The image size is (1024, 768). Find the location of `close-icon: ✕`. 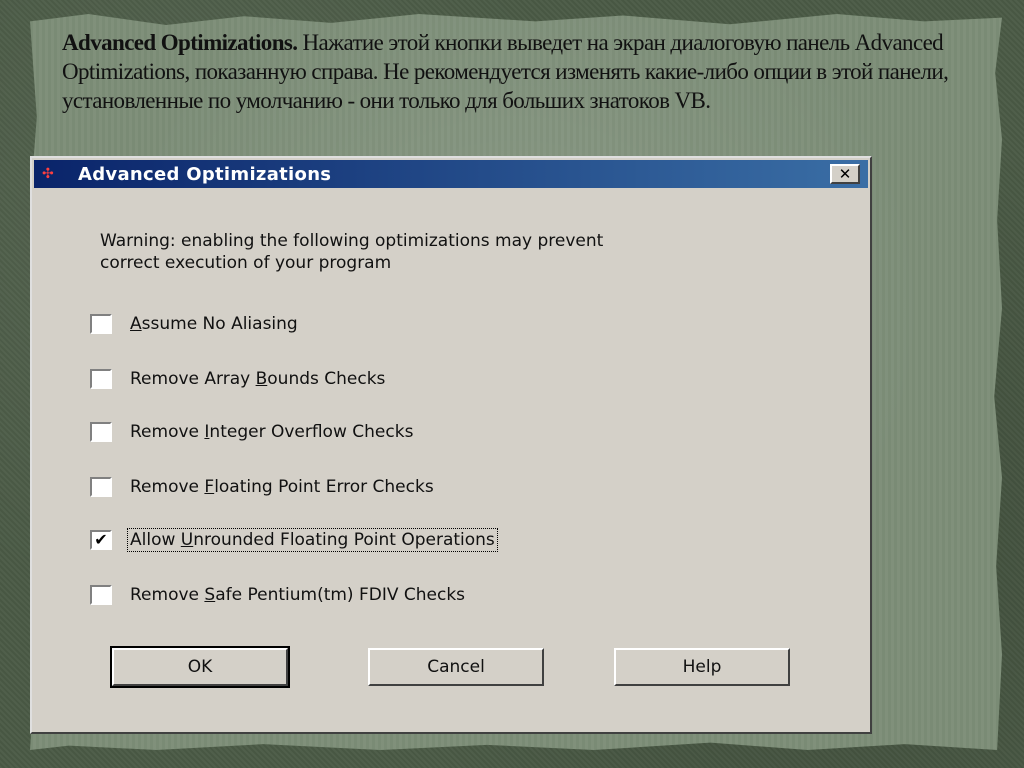

close-icon: ✕ is located at coordinates (845, 174).